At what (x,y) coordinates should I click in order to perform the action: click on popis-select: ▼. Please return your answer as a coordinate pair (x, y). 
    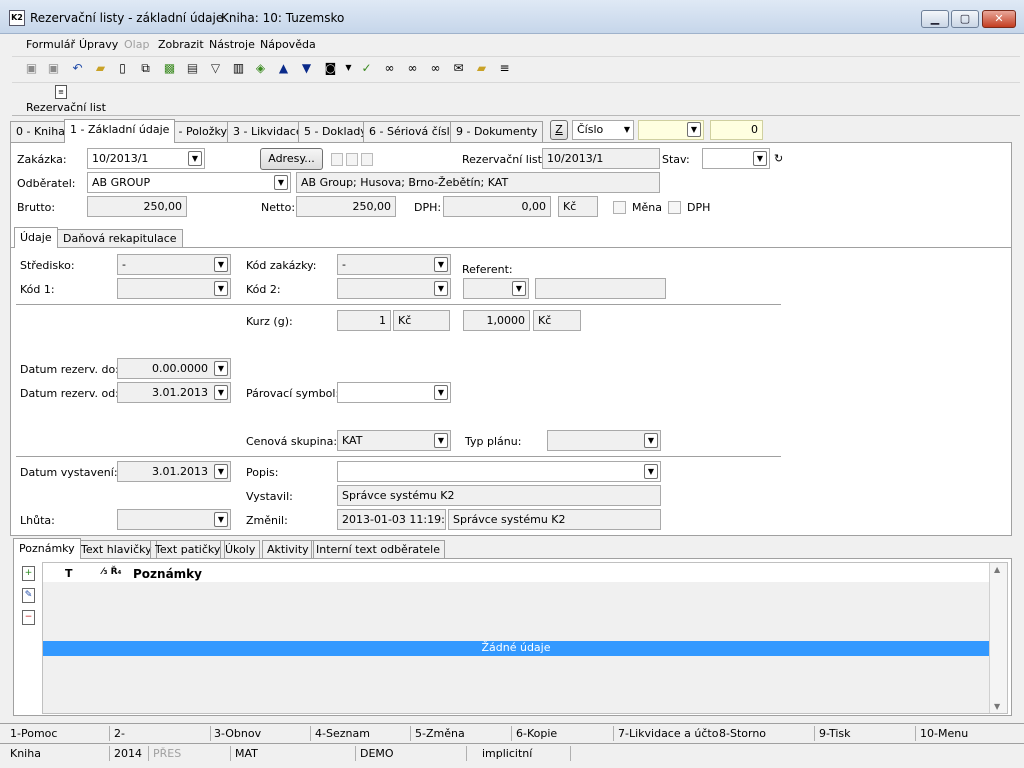
    Looking at the image, I should click on (499, 471).